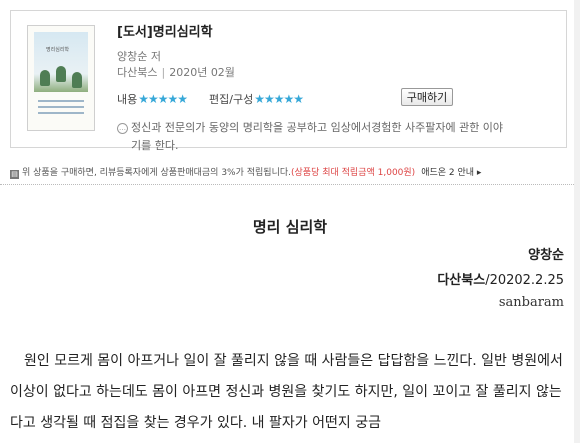  Describe the element at coordinates (546, 255) in the screenshot. I see `review-author: 양창순` at that location.